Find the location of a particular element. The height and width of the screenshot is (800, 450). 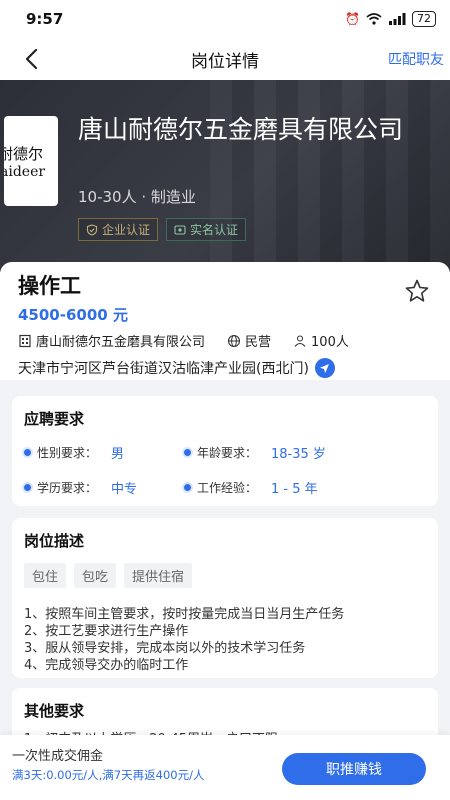

req-gender: 性别要求： 男 is located at coordinates (104, 452).